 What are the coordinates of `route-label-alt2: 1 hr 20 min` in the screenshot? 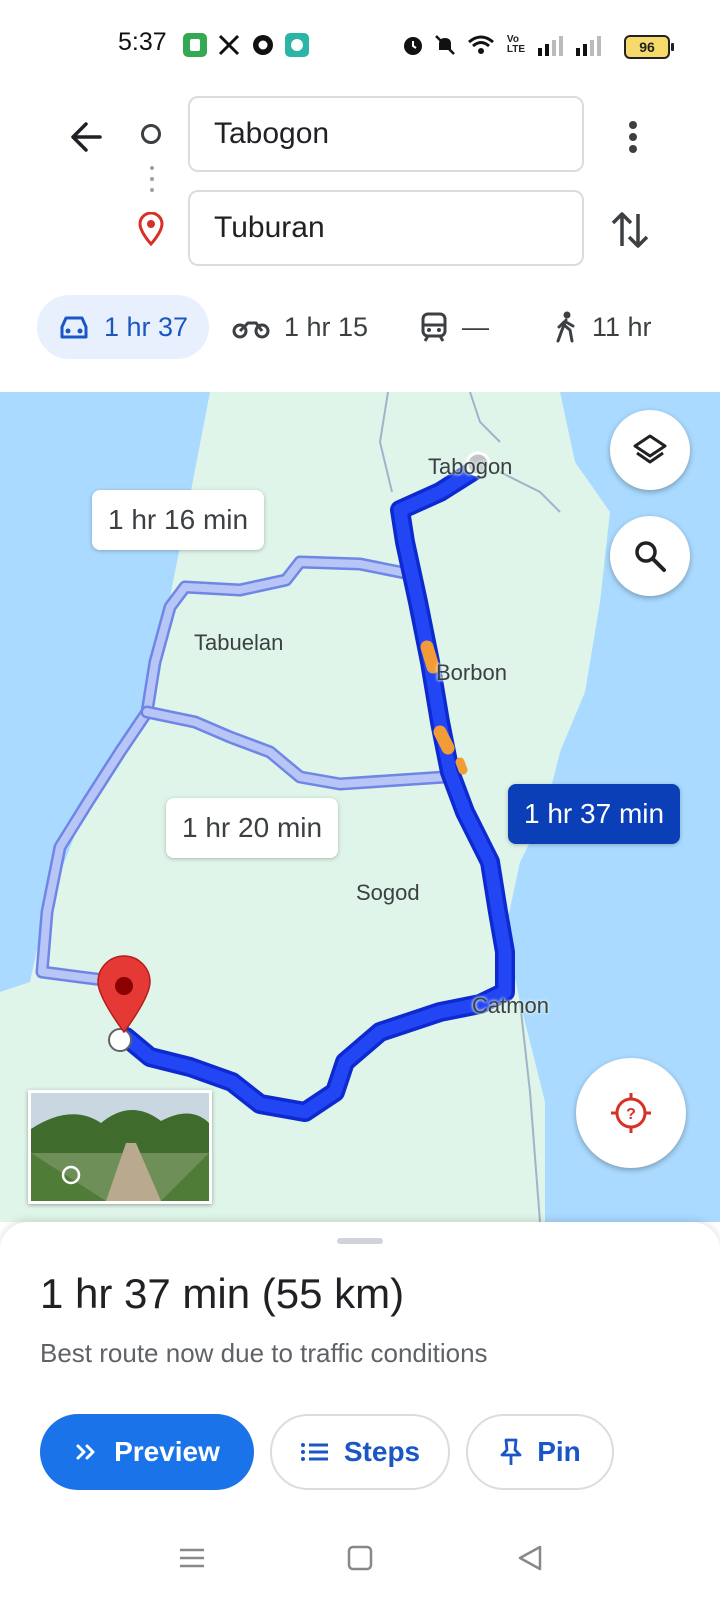 It's located at (252, 828).